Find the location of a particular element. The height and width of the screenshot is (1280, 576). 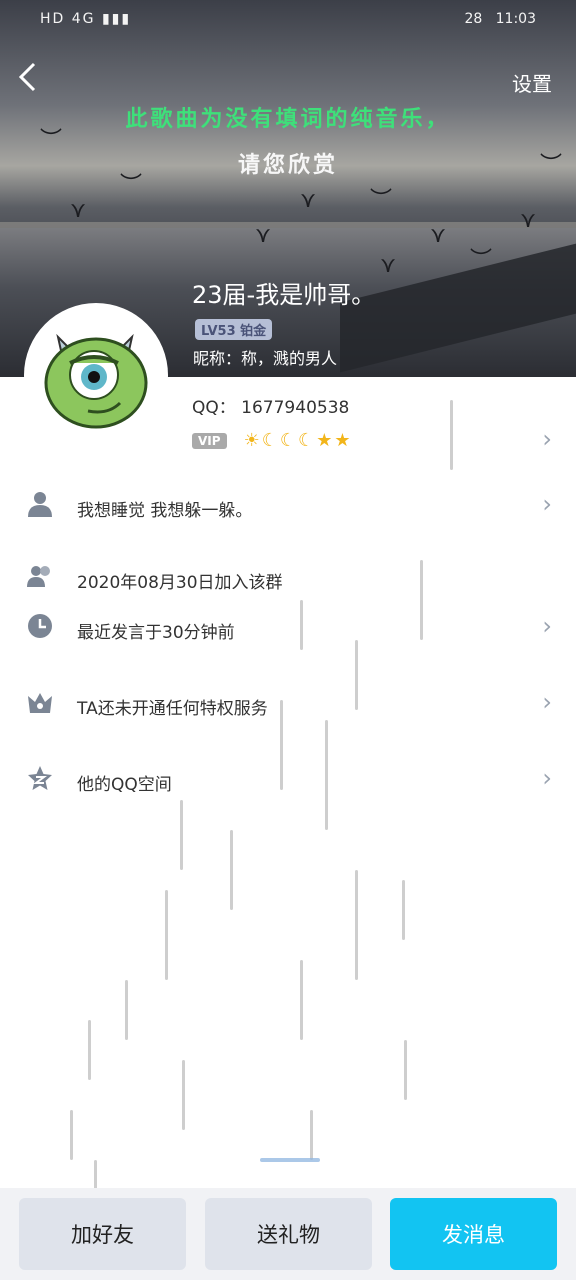

profile-nickname: 23届-我是帅哥。 is located at coordinates (284, 295).